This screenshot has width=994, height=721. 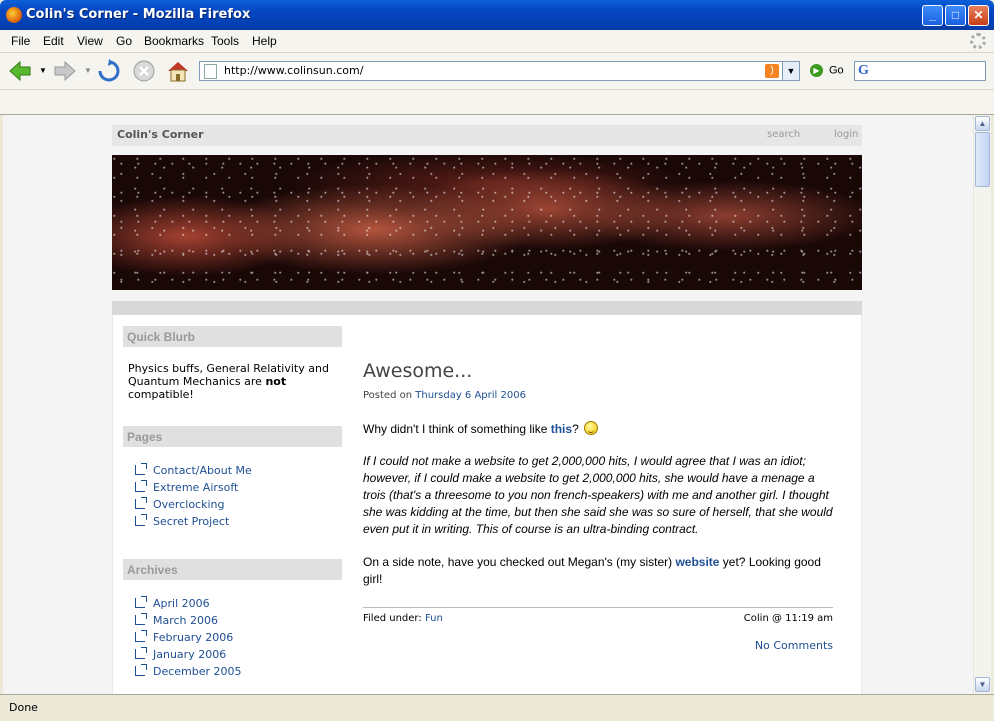 I want to click on sidebar-link-airsoft: Extreme Airsoft, so click(x=187, y=488).